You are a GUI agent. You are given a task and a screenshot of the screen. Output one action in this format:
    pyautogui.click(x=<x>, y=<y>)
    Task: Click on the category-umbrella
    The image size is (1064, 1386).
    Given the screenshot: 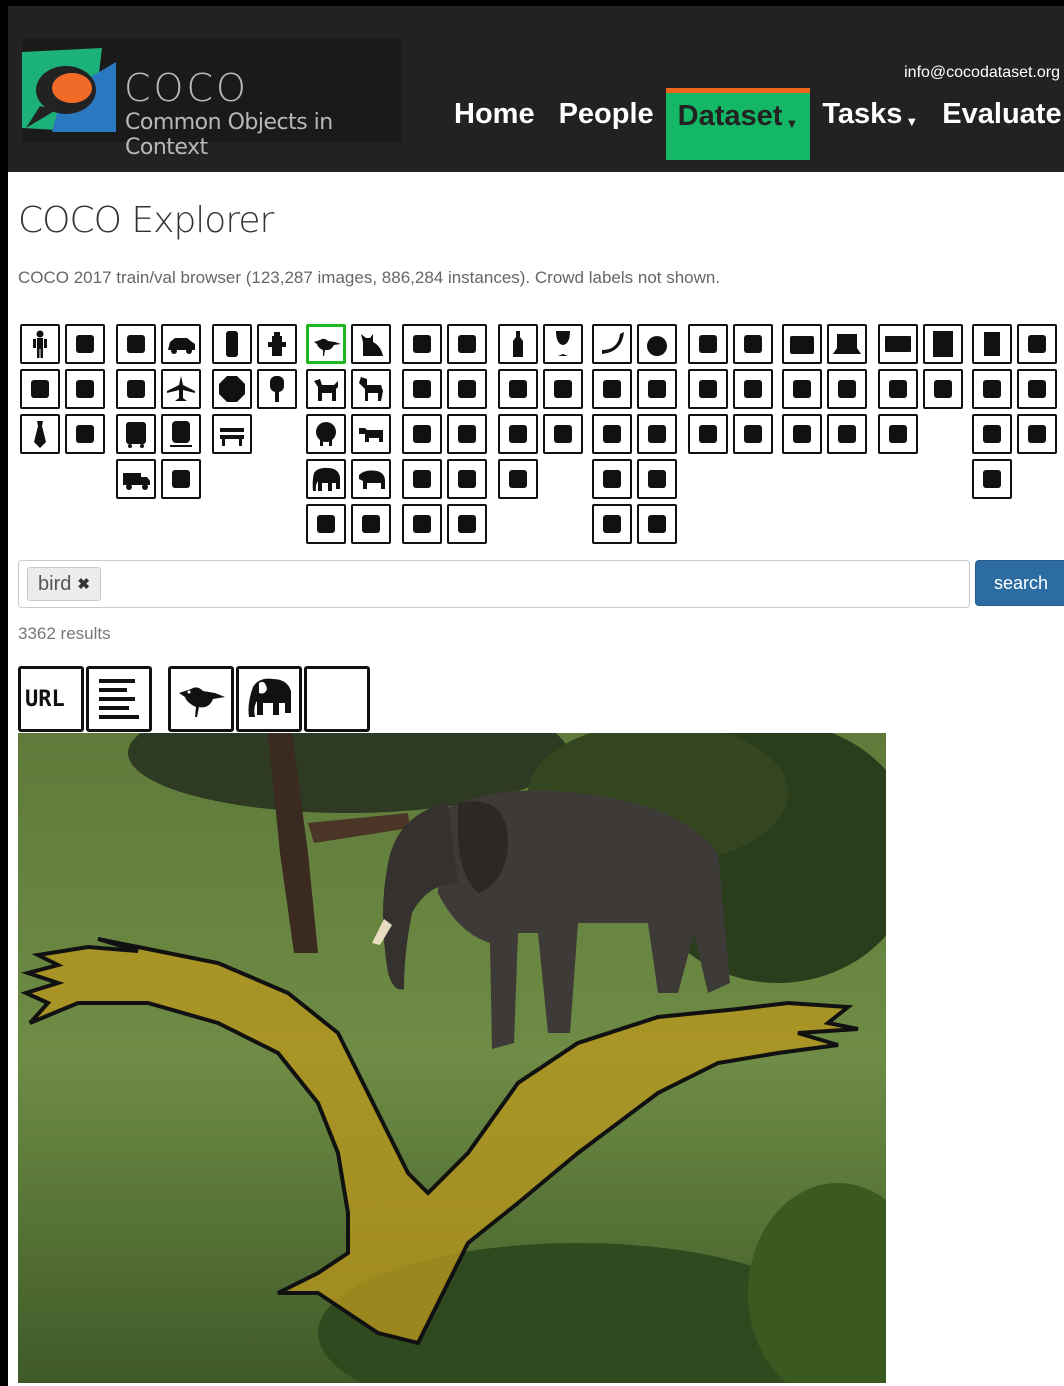 What is the action you would take?
    pyautogui.click(x=40, y=389)
    